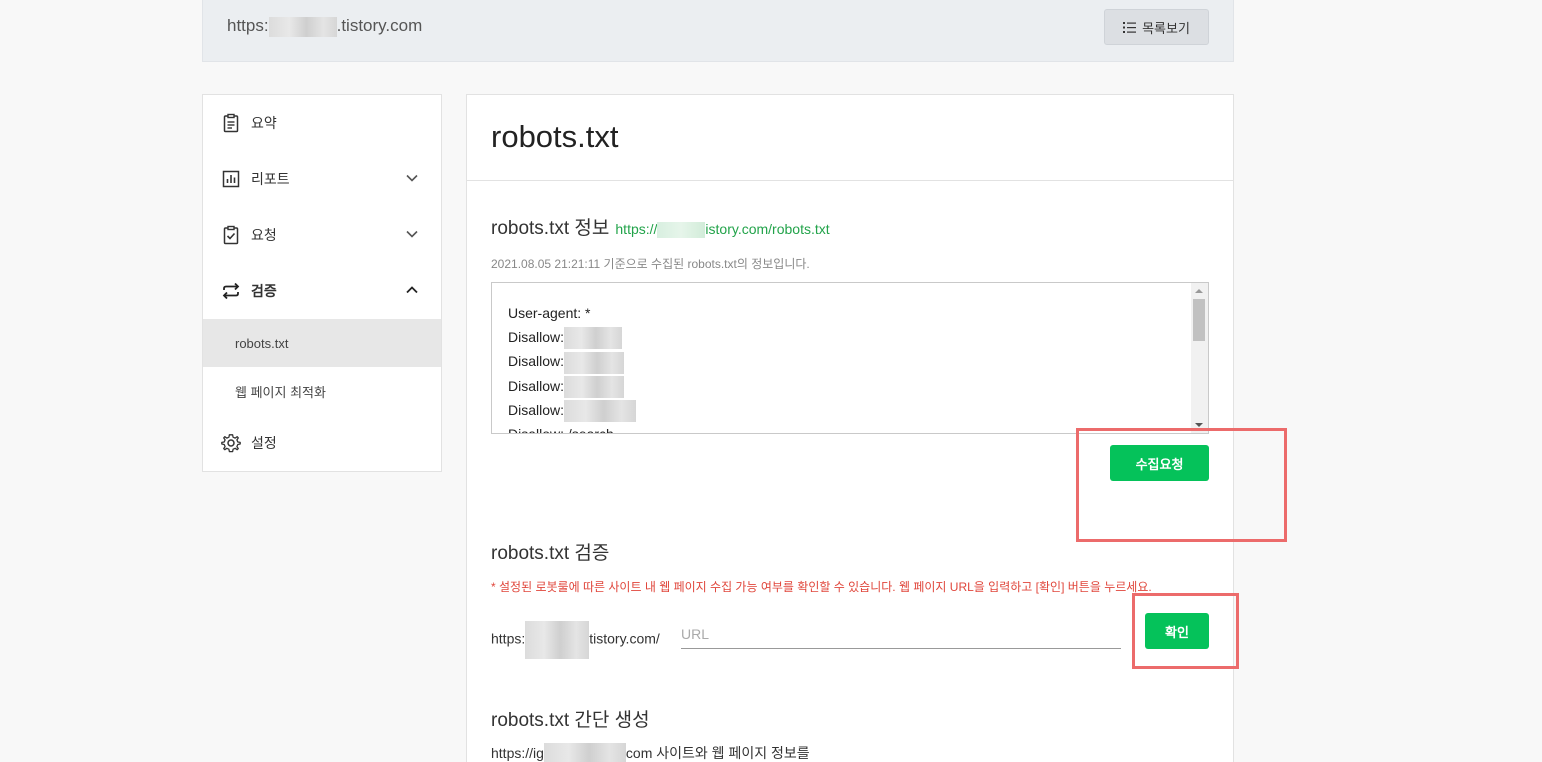  I want to click on scroll-down-arrow-icon, so click(1199, 425).